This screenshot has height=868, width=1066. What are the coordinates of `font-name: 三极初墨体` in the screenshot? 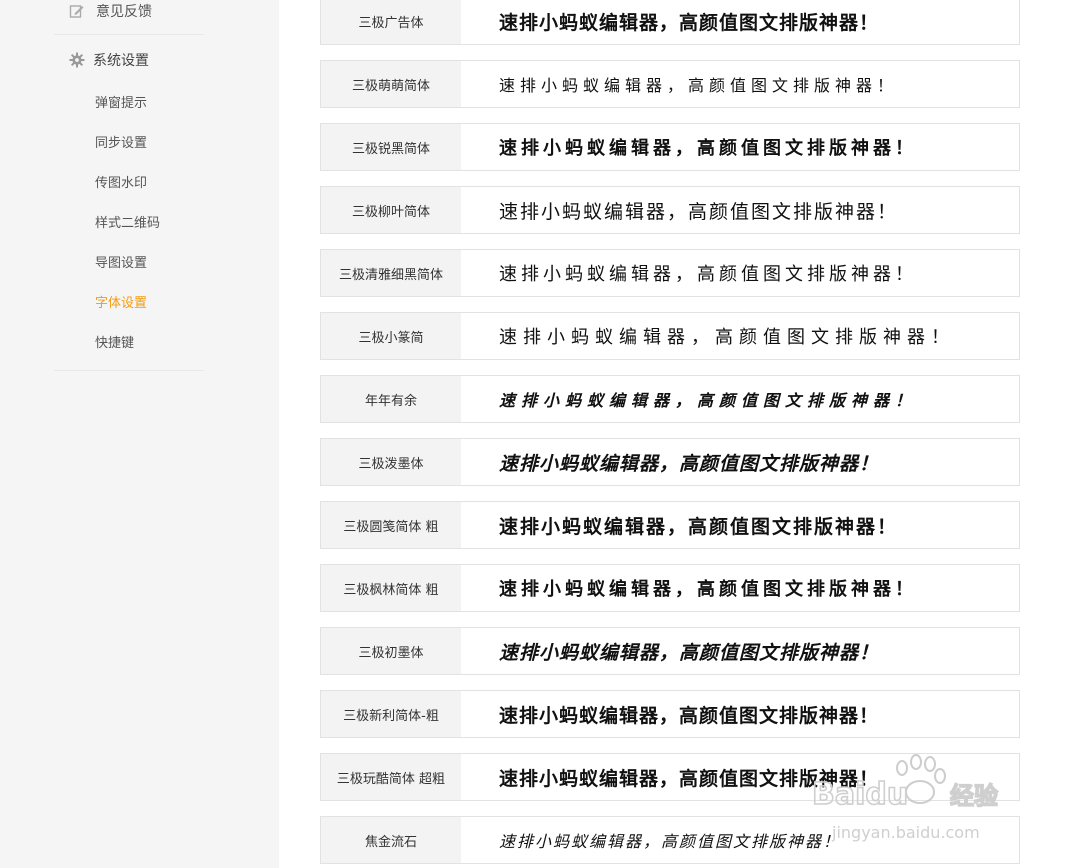 It's located at (391, 651).